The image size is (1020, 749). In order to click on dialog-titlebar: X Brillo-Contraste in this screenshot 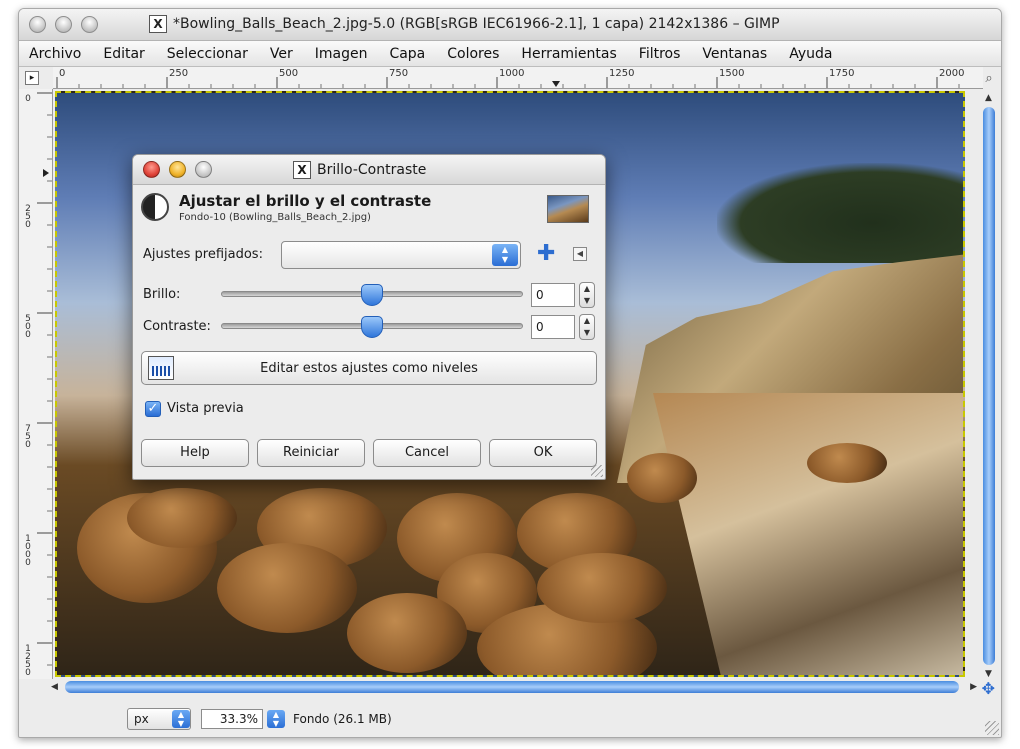, I will do `click(369, 170)`.